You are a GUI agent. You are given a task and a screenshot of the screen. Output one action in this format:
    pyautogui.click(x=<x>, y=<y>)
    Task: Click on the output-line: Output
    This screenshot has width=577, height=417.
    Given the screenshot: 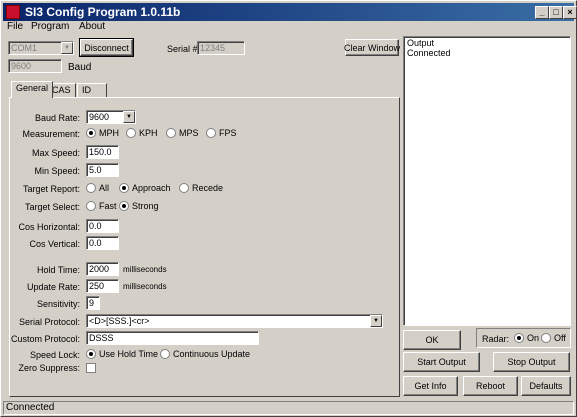 What is the action you would take?
    pyautogui.click(x=421, y=43)
    